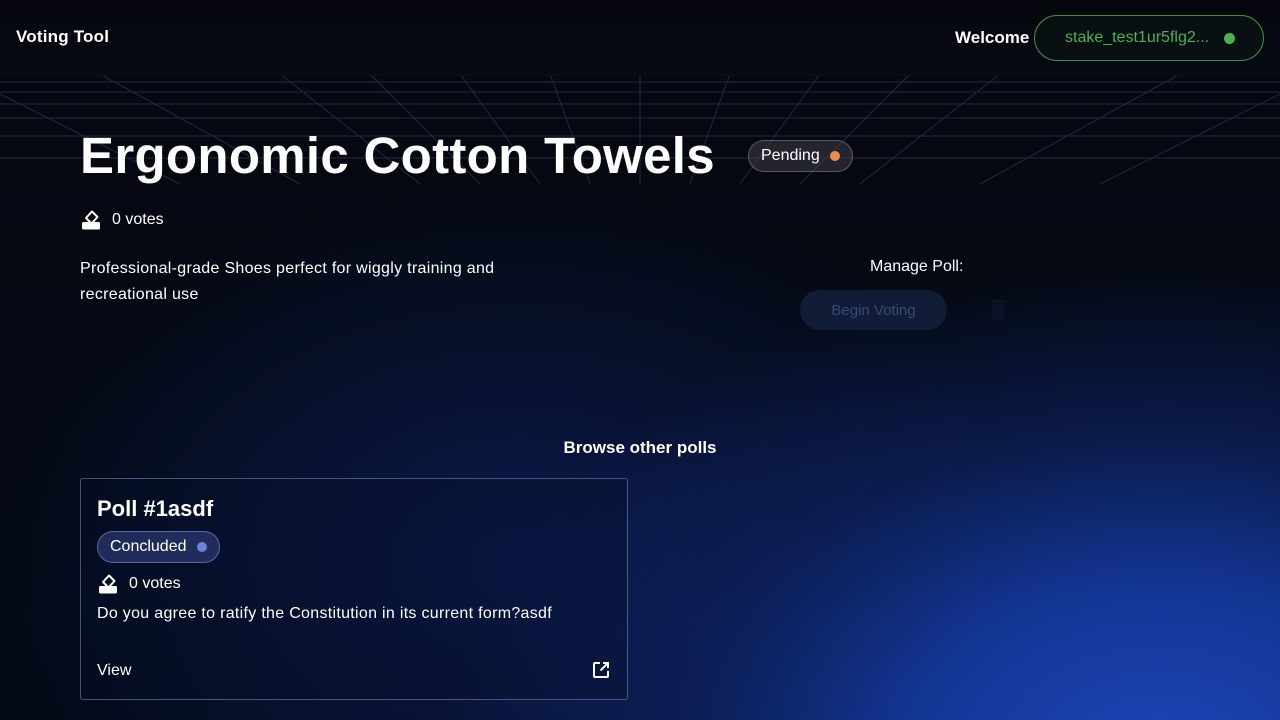  I want to click on welcome-text: Welcome, so click(992, 37).